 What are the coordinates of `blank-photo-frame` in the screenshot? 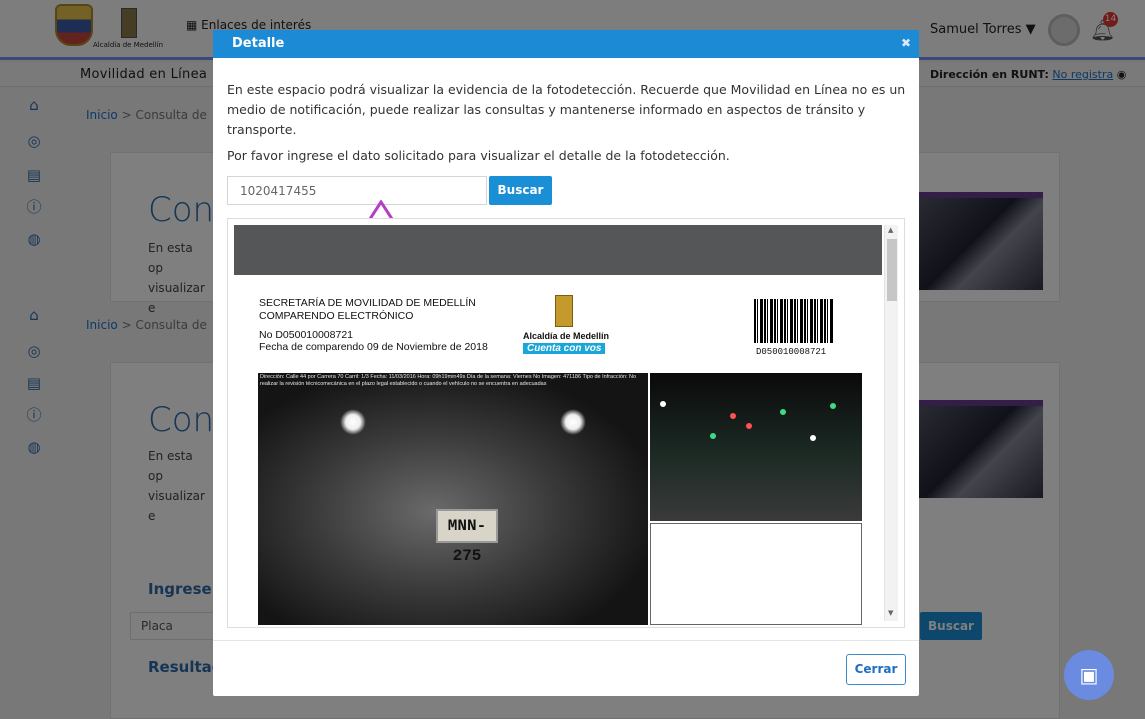 It's located at (756, 574).